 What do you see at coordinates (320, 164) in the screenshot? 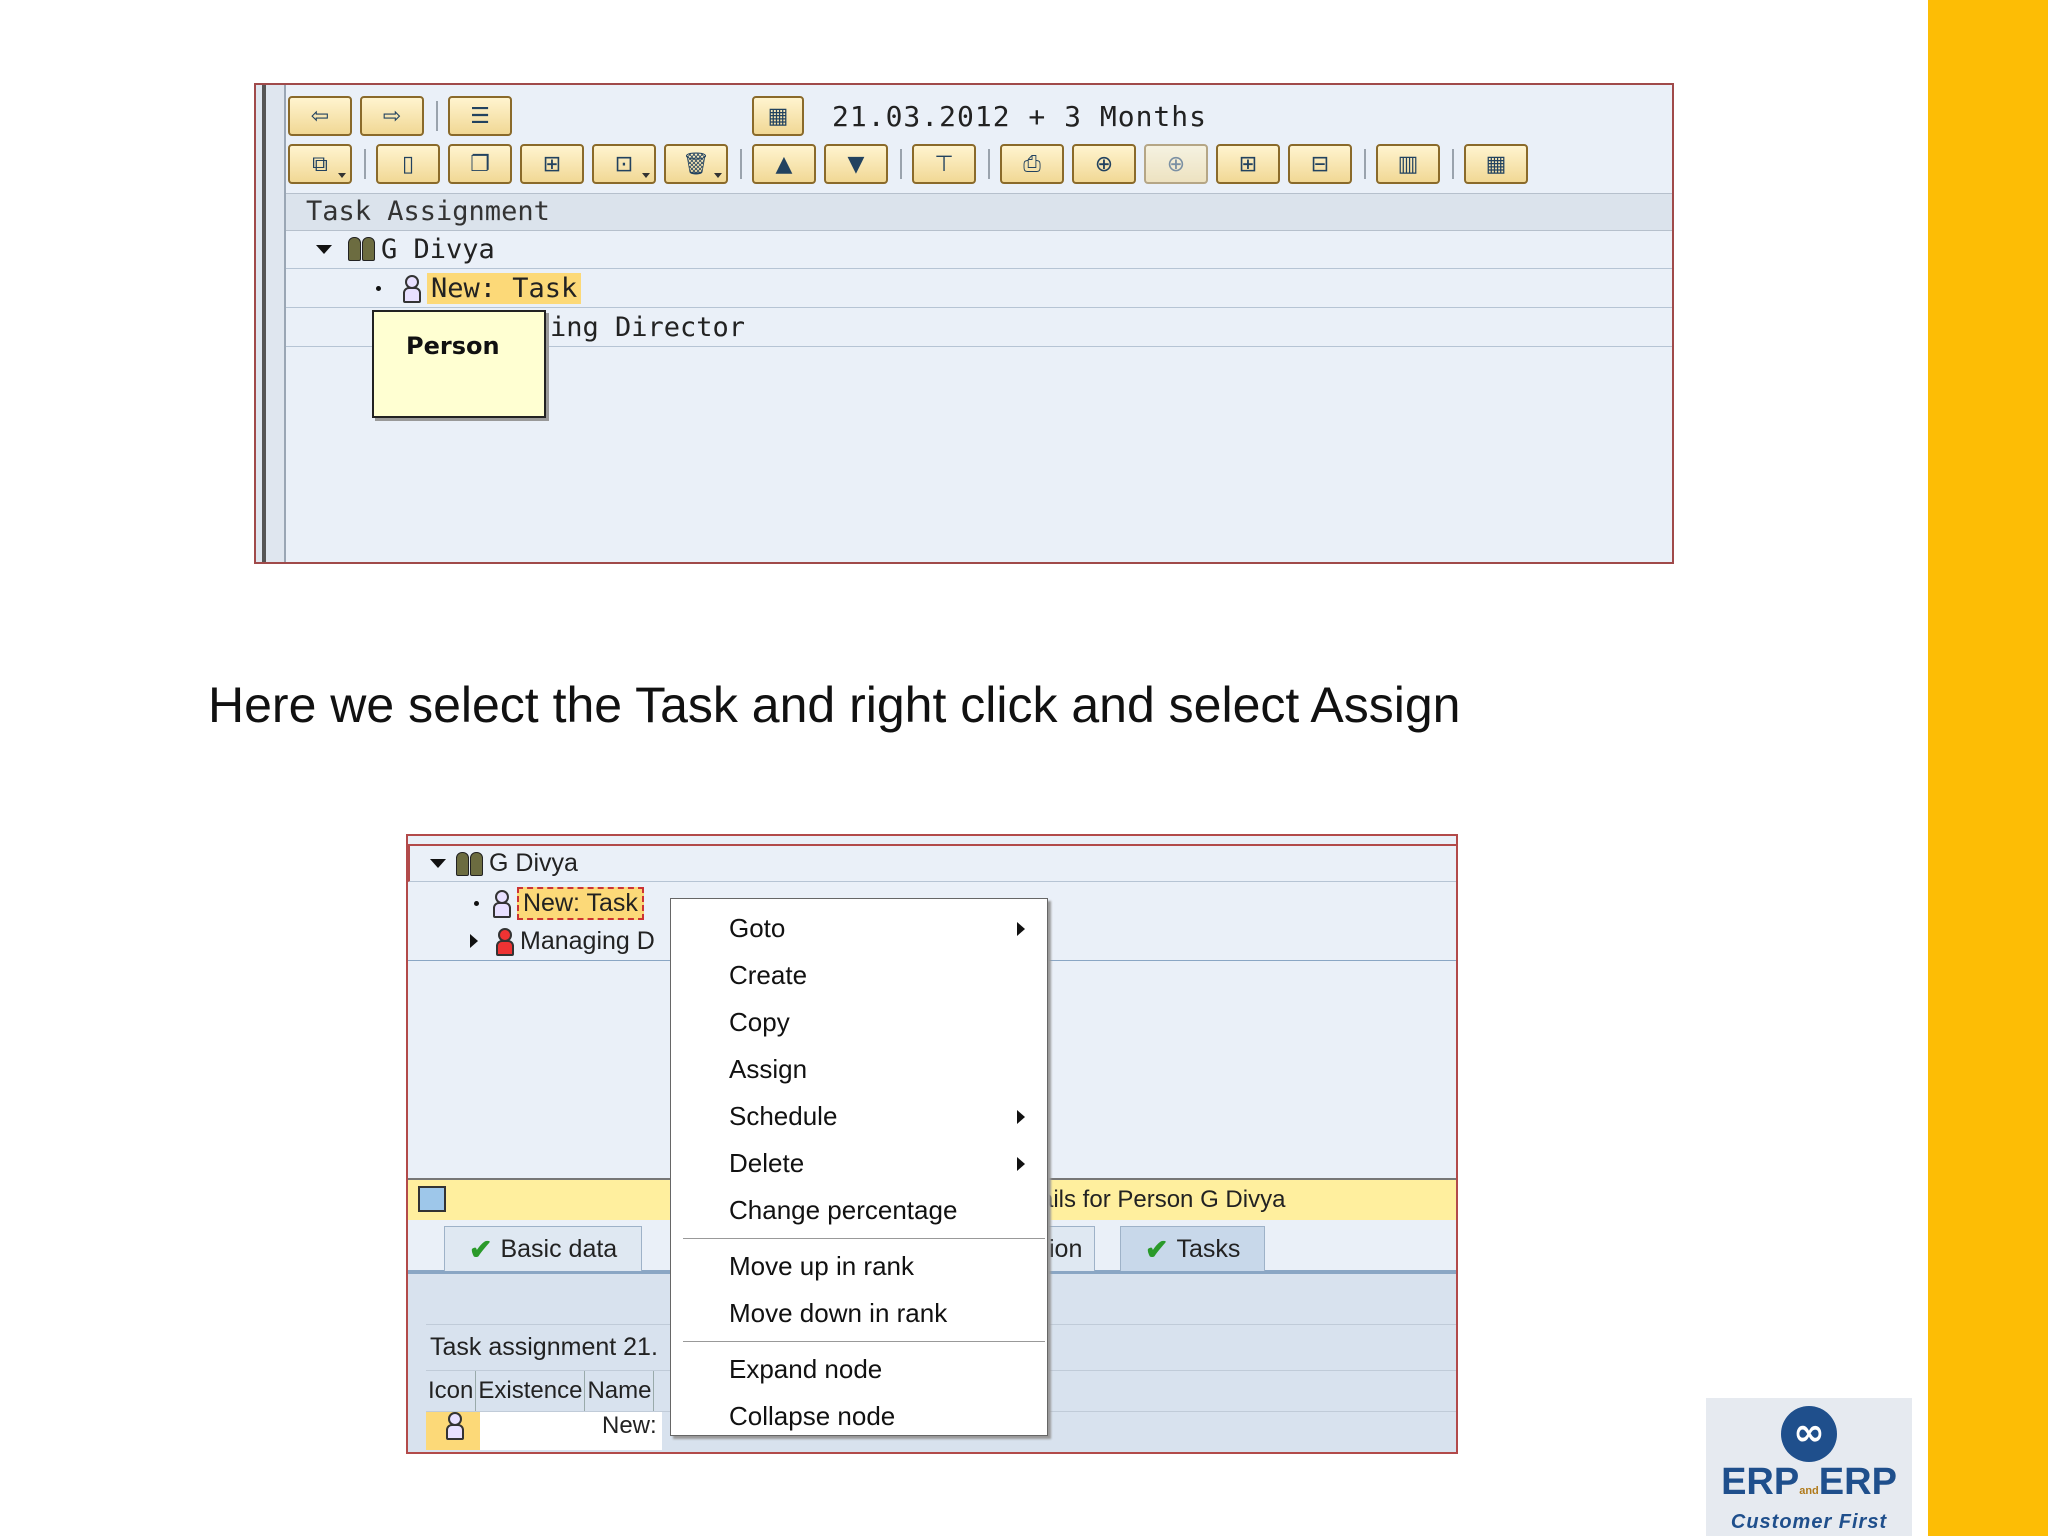
I see `copy-icon: ⧉` at bounding box center [320, 164].